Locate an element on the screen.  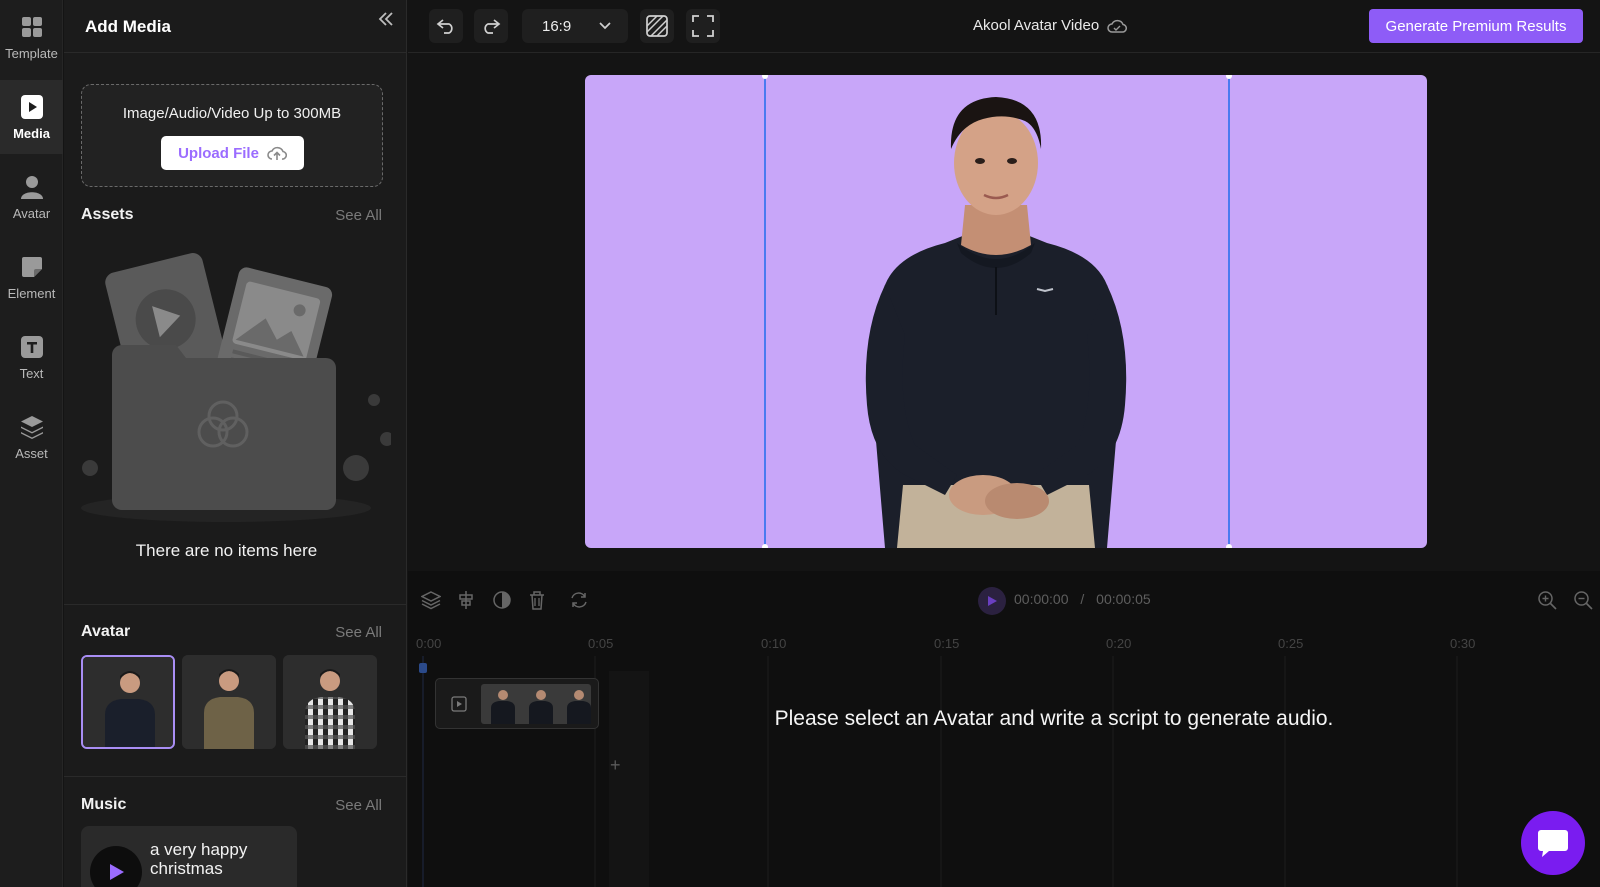
rail-item-avatar: Avatar is located at coordinates (31, 197).